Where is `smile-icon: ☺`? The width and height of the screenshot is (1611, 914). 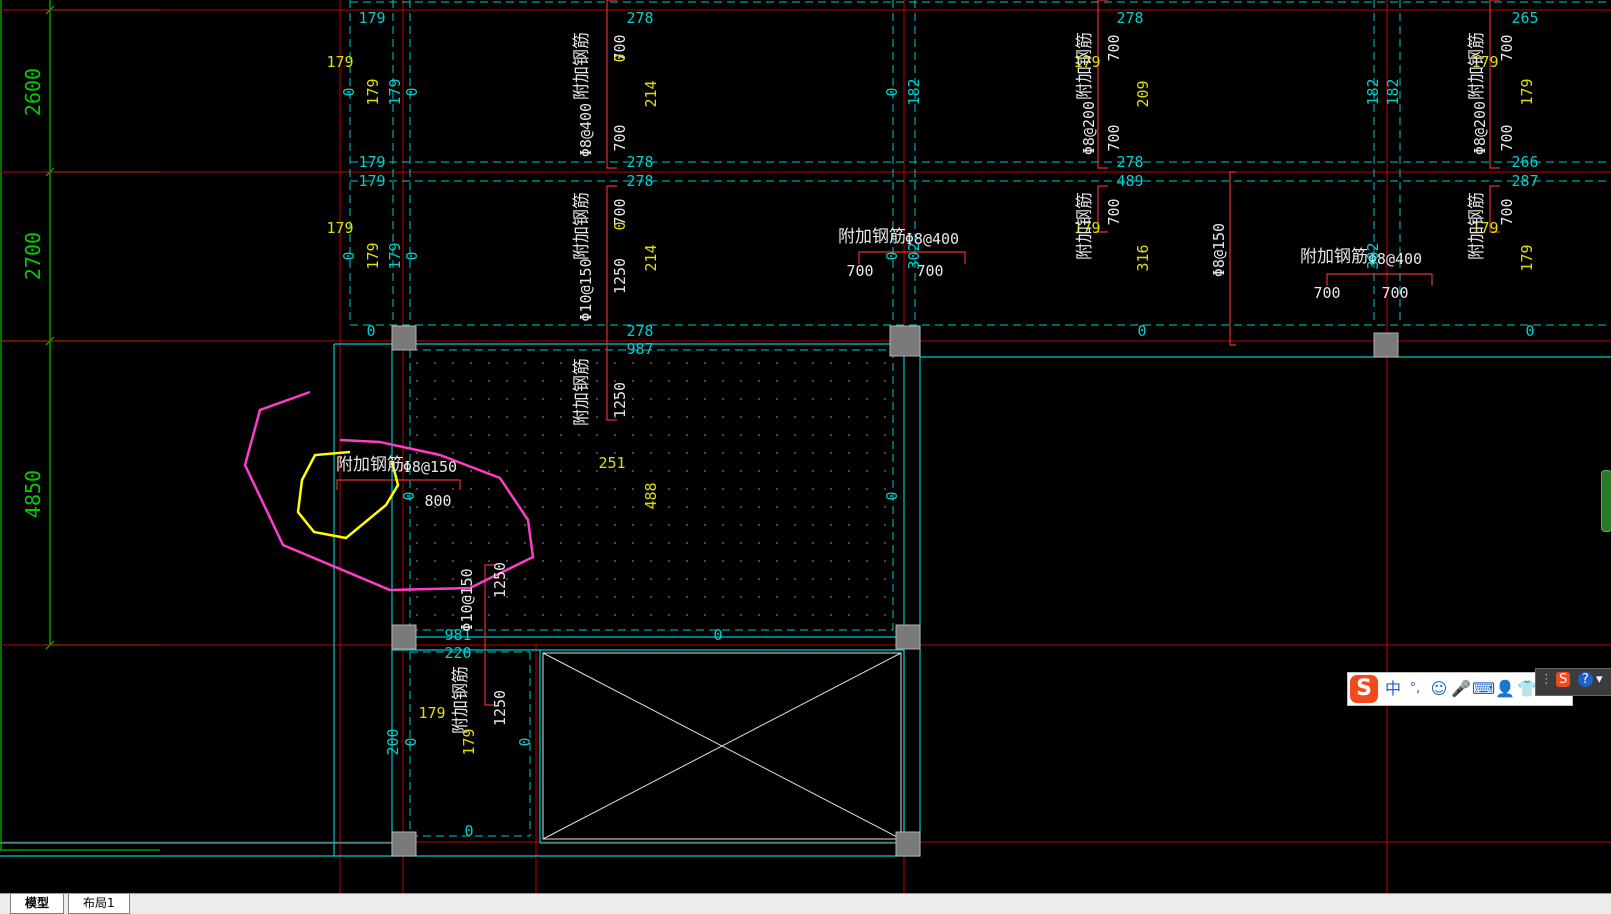
smile-icon: ☺ is located at coordinates (1439, 689).